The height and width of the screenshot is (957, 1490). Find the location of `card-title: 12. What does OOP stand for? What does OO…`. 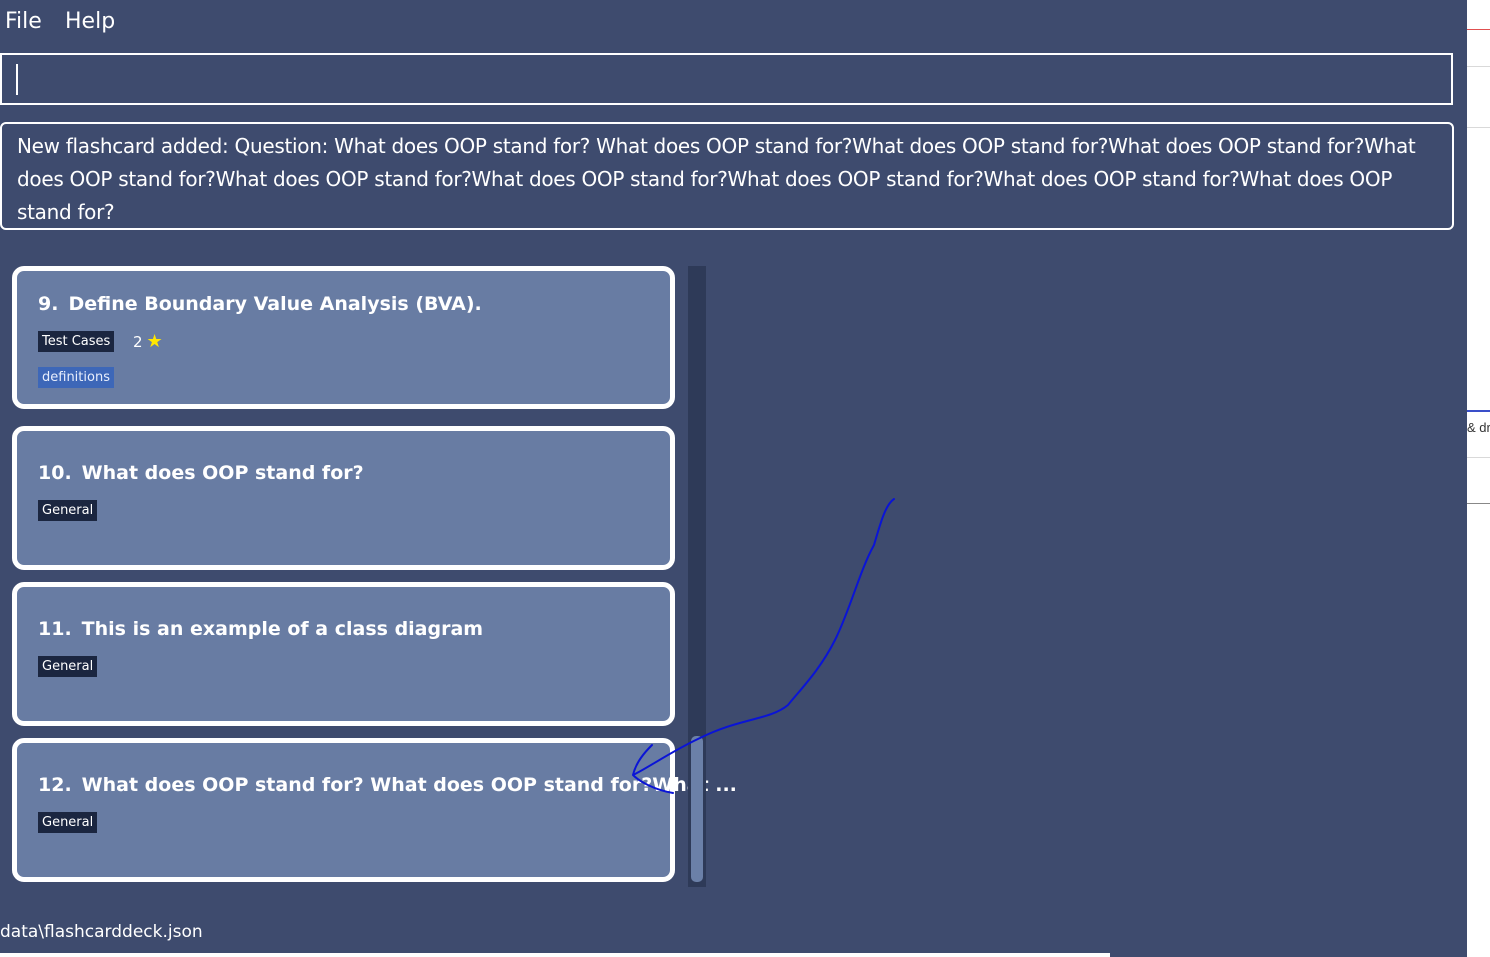

card-title: 12. What does OOP stand for? What does OO… is located at coordinates (387, 785).